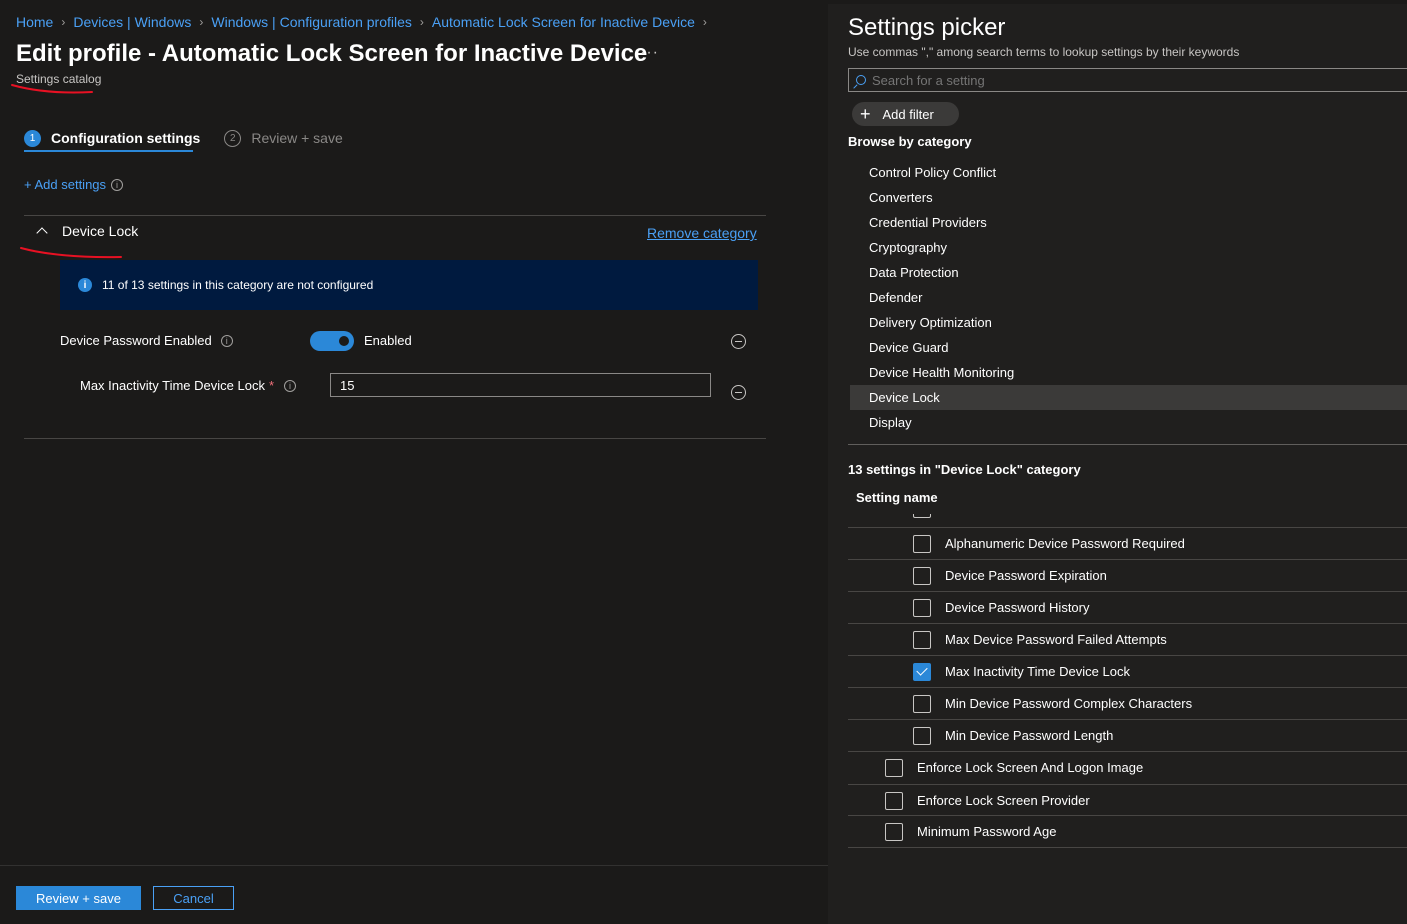 The image size is (1407, 924). What do you see at coordinates (132, 22) in the screenshot?
I see `breadcrumb-devices-windows: Devices | Windows` at bounding box center [132, 22].